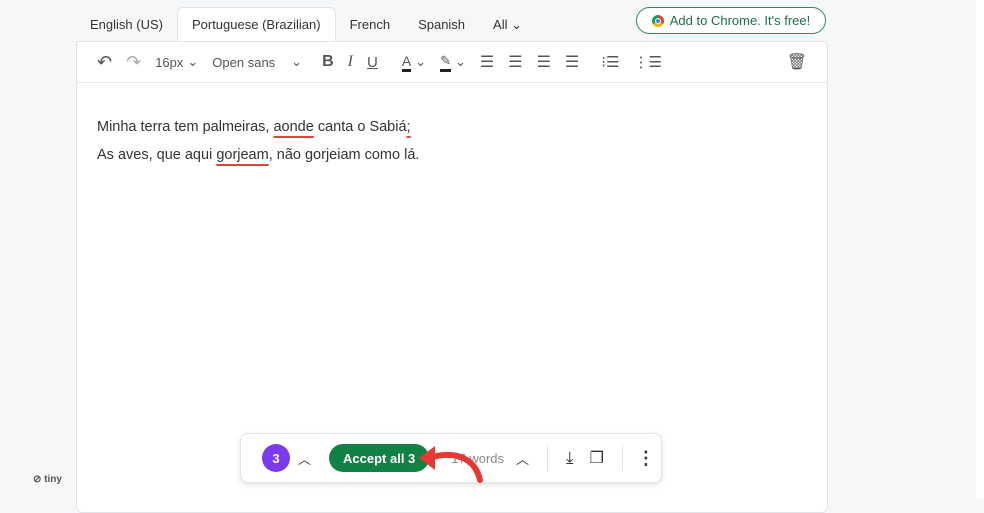 This screenshot has width=984, height=513. Describe the element at coordinates (657, 20) in the screenshot. I see `chrome-icon` at that location.